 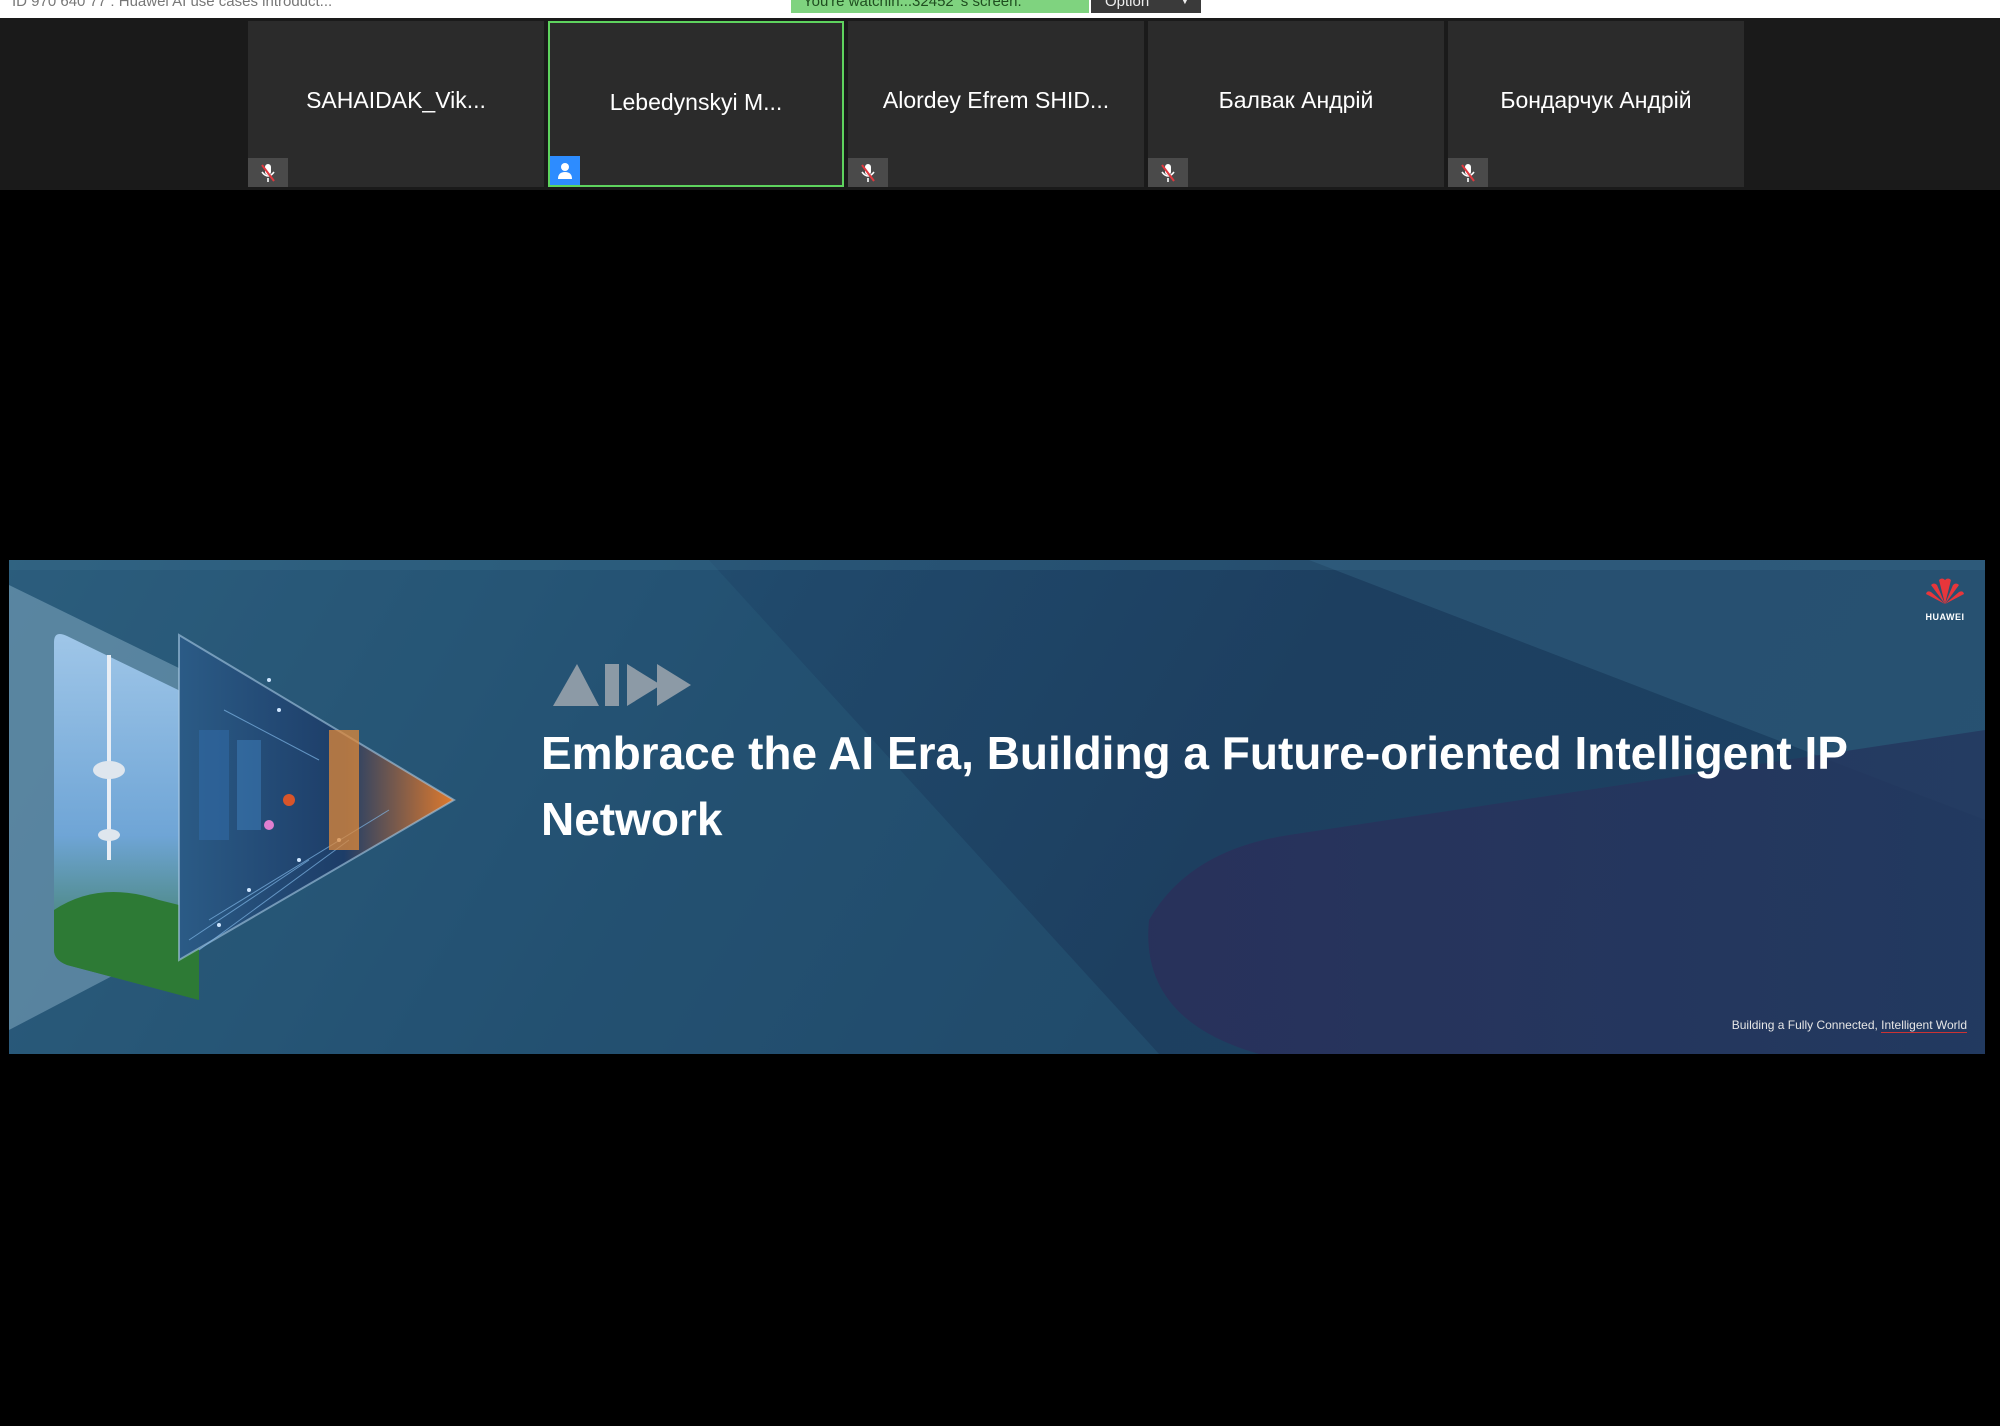 I want to click on person-icon, so click(x=565, y=170).